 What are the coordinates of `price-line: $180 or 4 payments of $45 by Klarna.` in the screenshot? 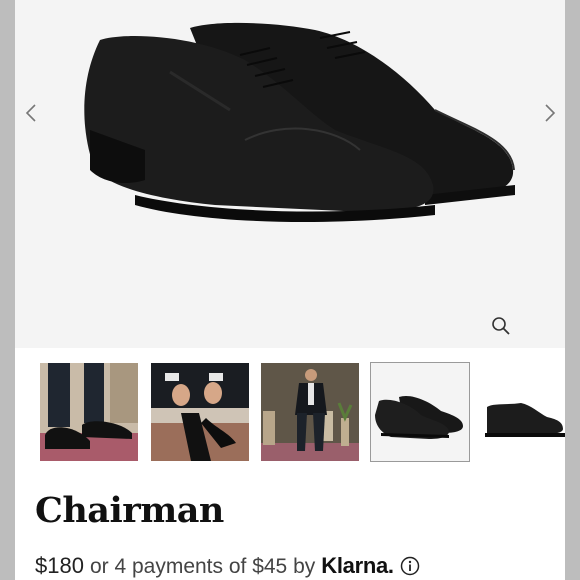 It's located at (227, 566).